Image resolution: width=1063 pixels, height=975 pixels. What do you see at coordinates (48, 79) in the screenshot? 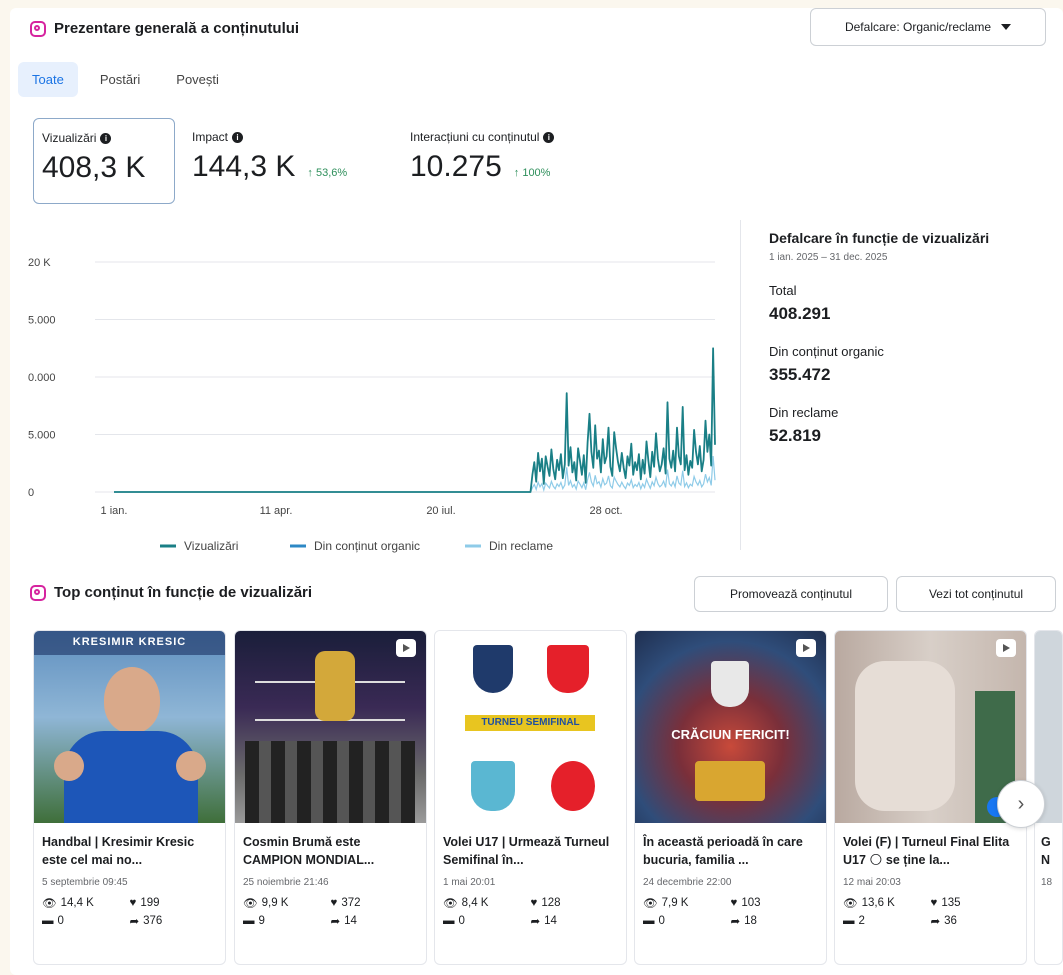
I see `tab-all: Toate` at bounding box center [48, 79].